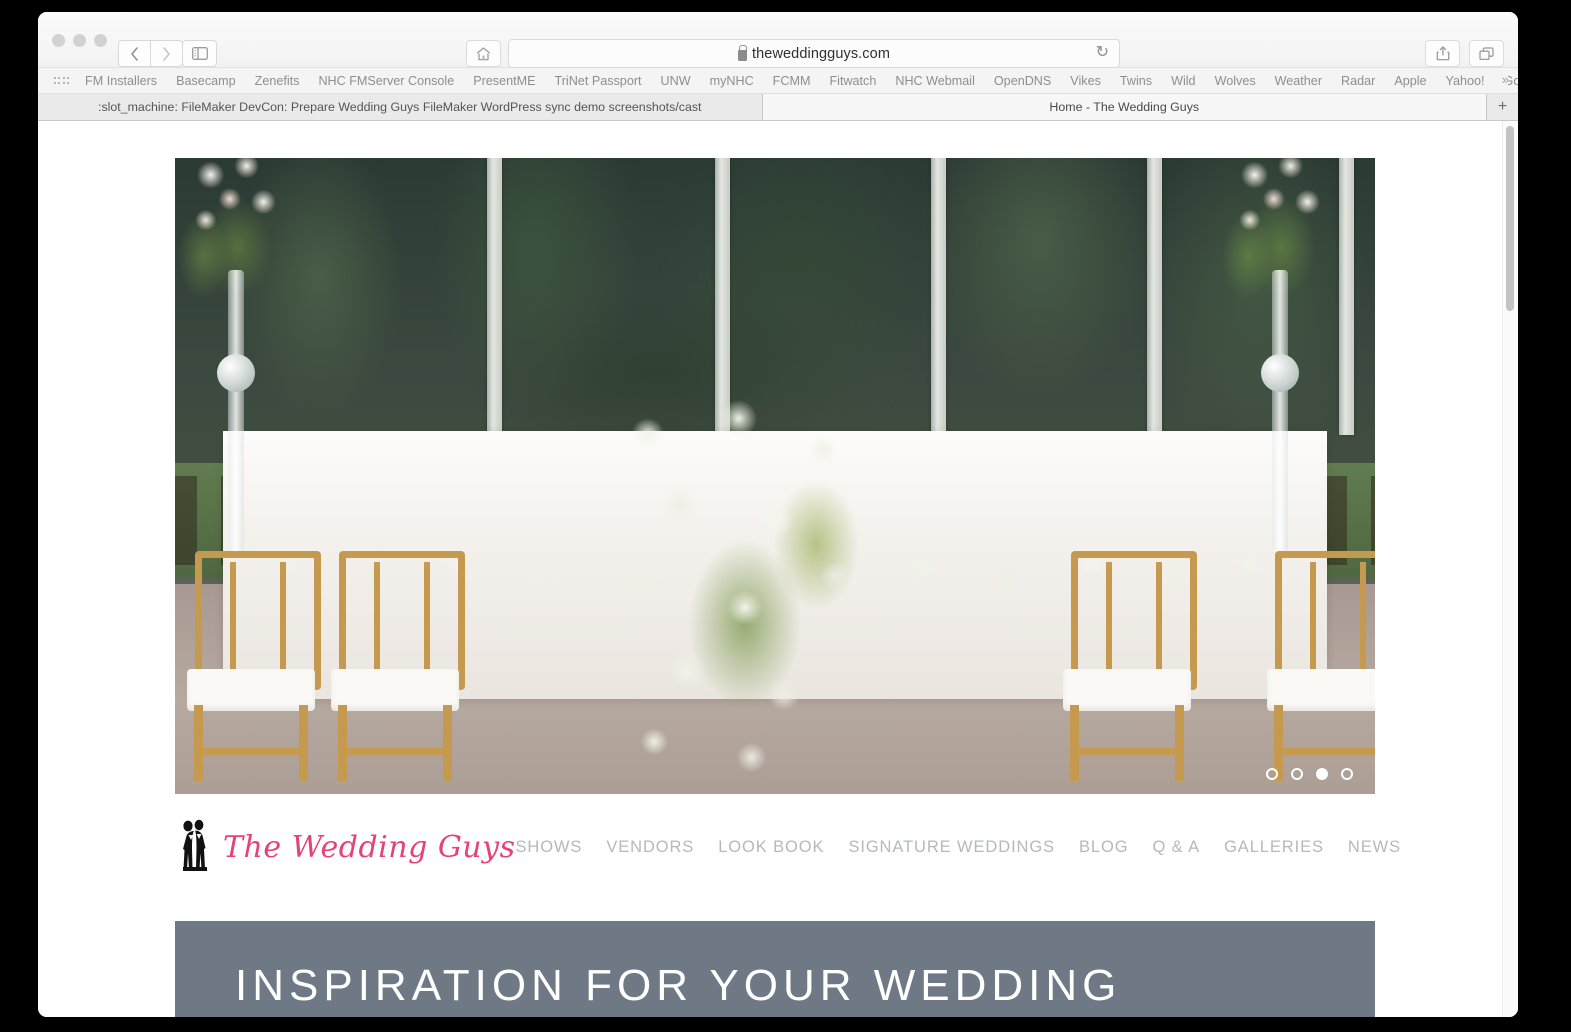 The width and height of the screenshot is (1571, 1032). I want to click on bookmark-item: Twins, so click(1136, 81).